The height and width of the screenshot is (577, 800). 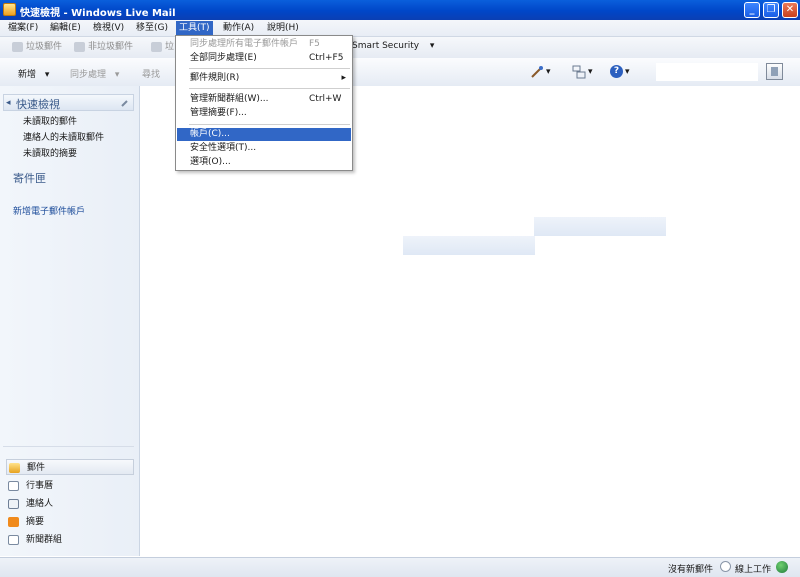 I want to click on sync-label: 同步處理, so click(x=88, y=75).